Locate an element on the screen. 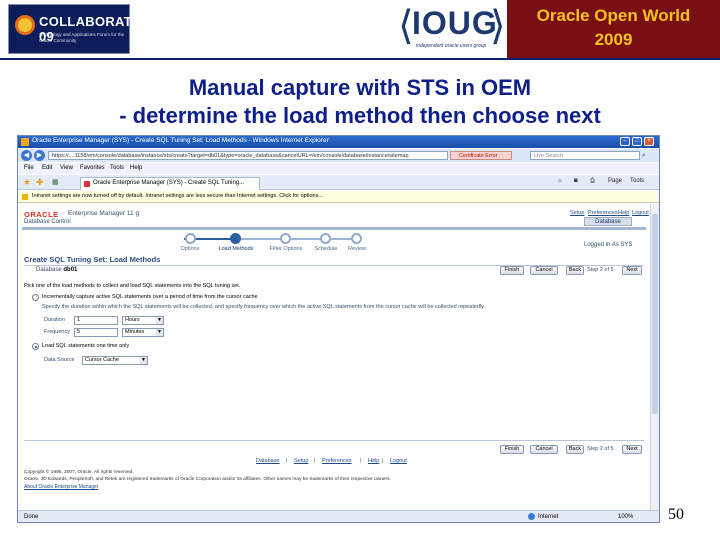 Image resolution: width=720 pixels, height=540 pixels. certificate-error-badge: Certificate Error is located at coordinates (481, 155).